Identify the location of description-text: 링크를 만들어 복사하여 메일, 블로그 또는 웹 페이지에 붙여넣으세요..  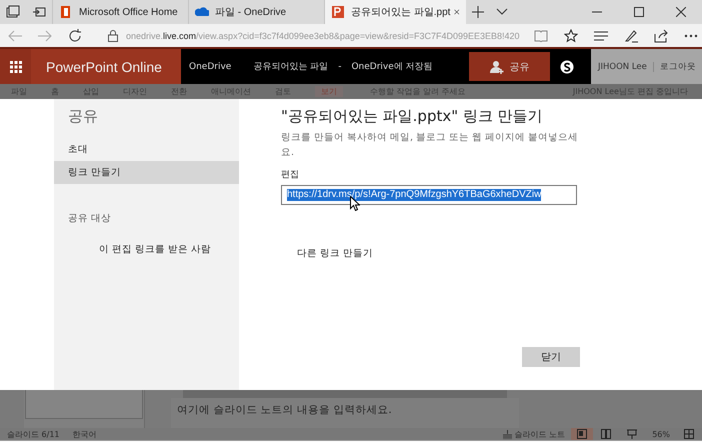
(430, 145).